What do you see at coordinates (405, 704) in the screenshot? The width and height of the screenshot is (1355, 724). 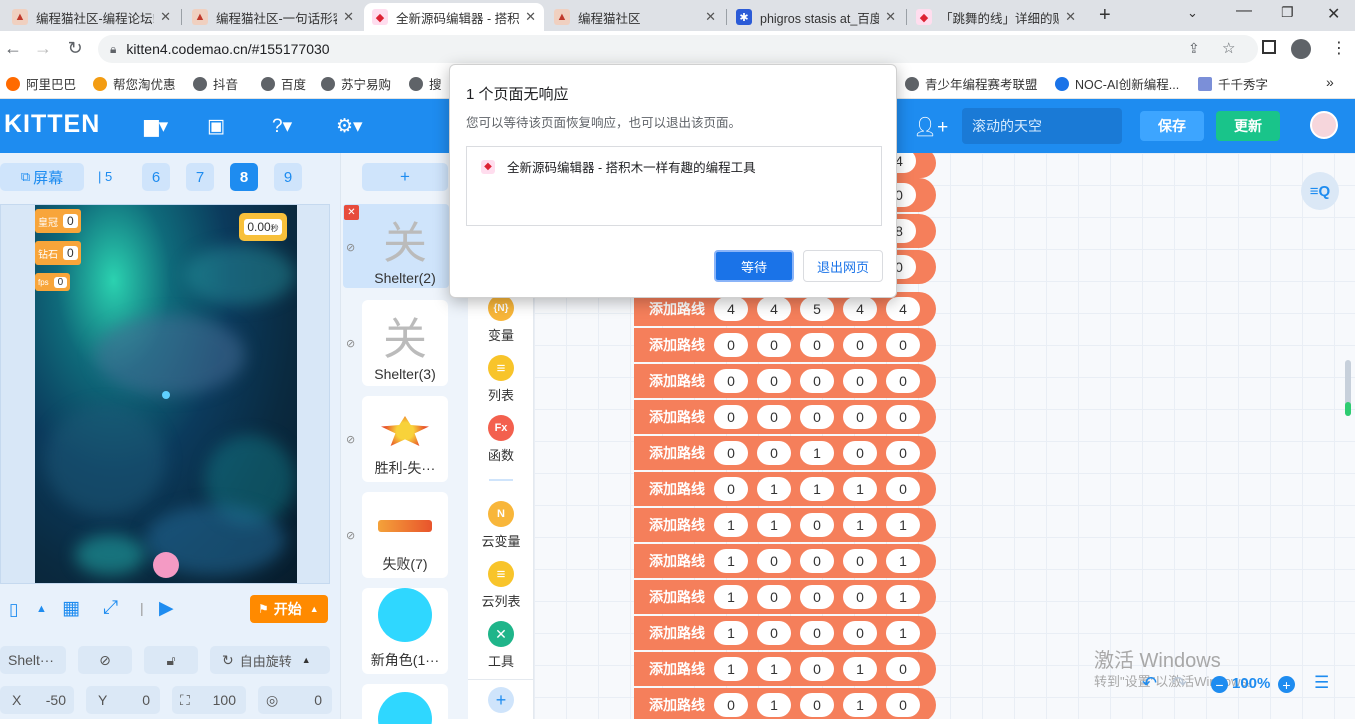 I see `sprite-card-partial` at bounding box center [405, 704].